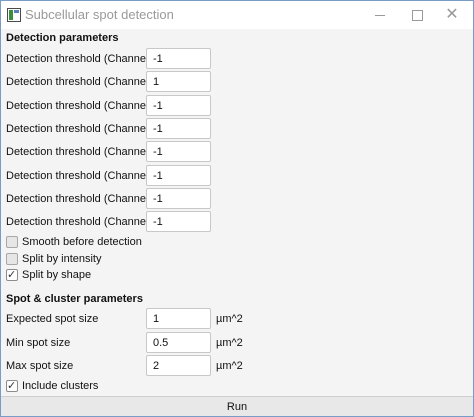 The image size is (474, 417). I want to click on split-by-intensity-option: Split by intensity, so click(53, 259).